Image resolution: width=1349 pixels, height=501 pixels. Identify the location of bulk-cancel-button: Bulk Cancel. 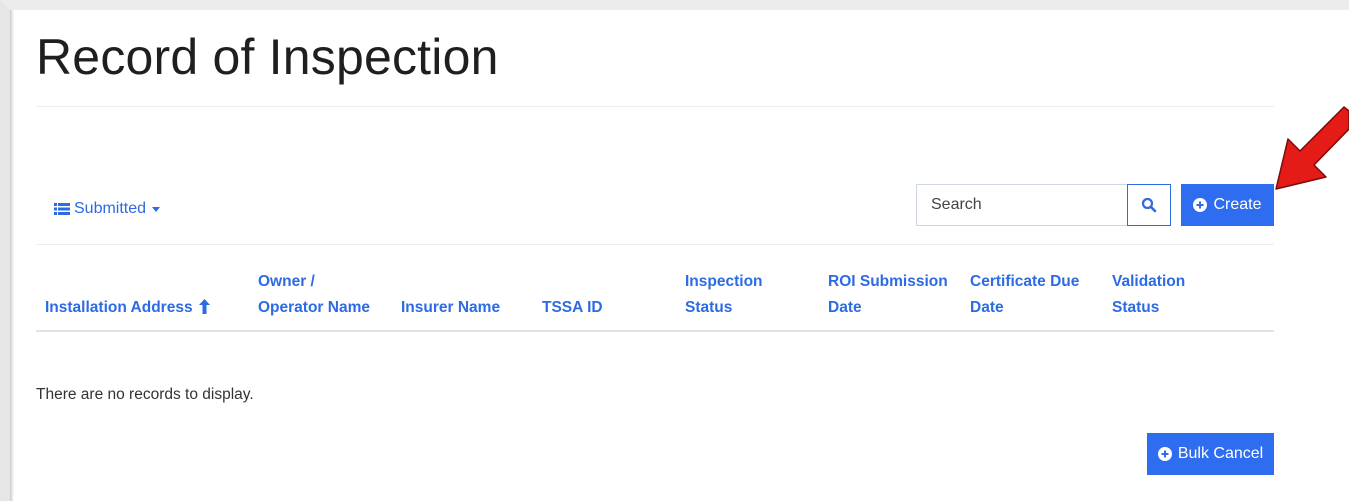
(1210, 454).